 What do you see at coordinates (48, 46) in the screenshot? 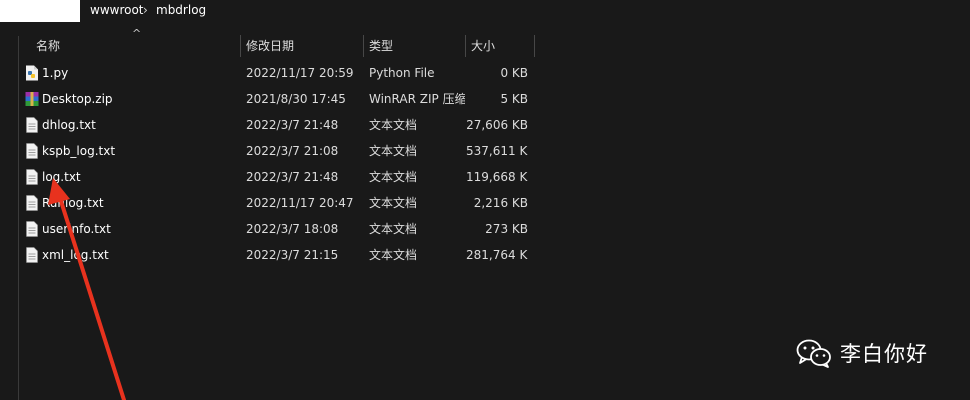
I see `column-header-name: 名称` at bounding box center [48, 46].